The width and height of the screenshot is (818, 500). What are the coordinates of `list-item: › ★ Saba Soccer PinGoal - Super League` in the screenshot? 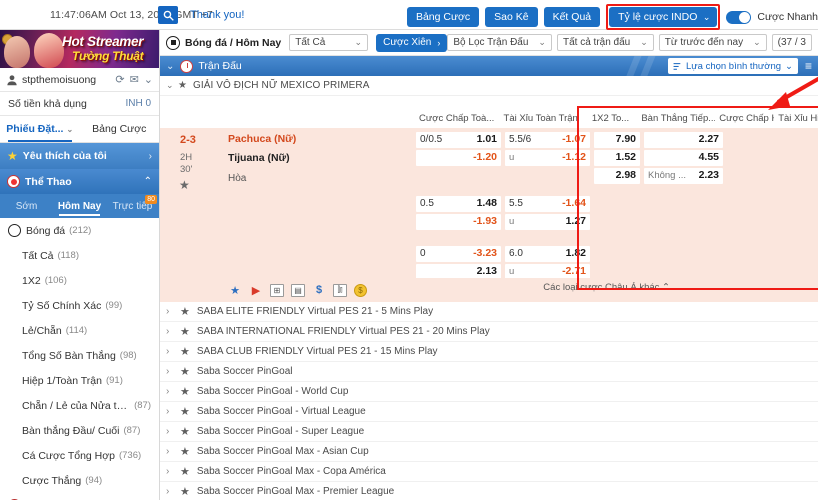 It's located at (489, 432).